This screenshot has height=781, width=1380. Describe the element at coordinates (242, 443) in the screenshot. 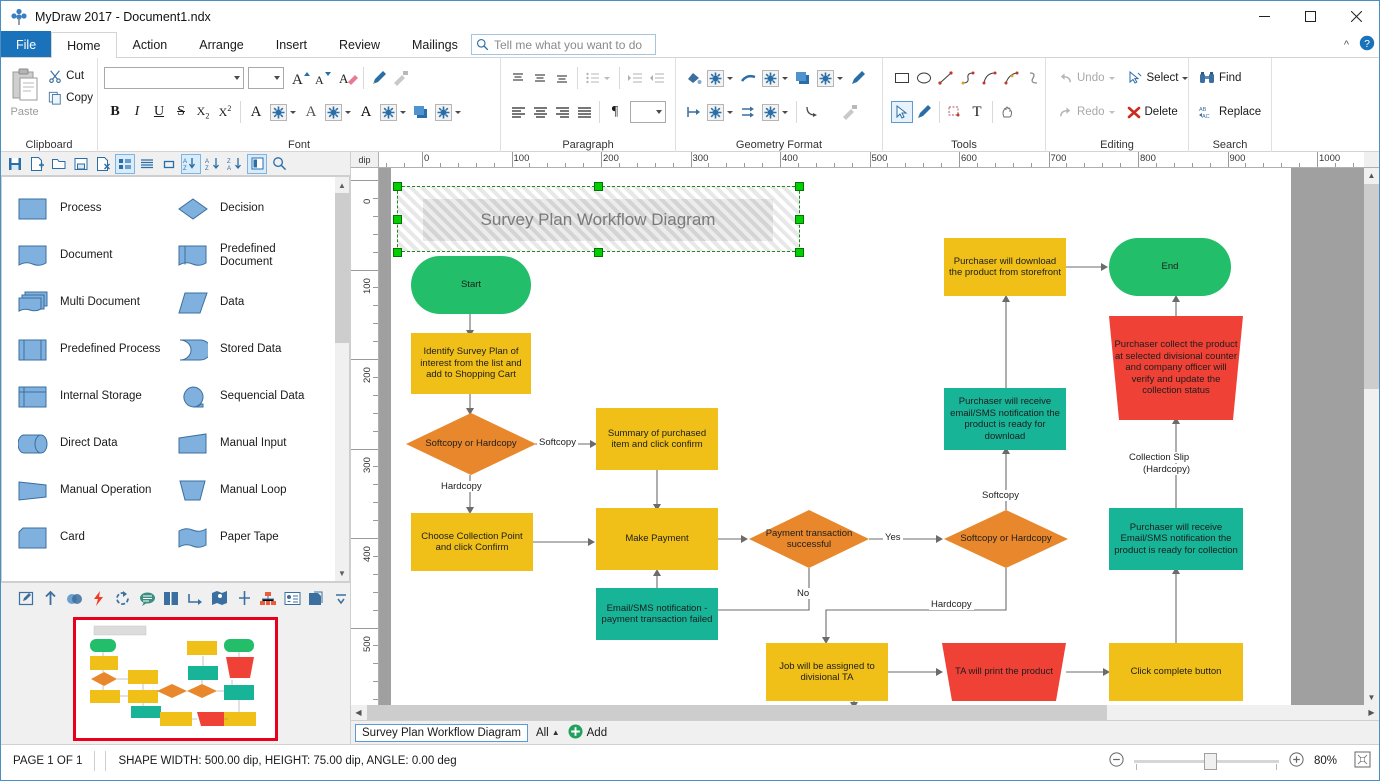

I see `shape-item-manual-input: Manual Input` at that location.